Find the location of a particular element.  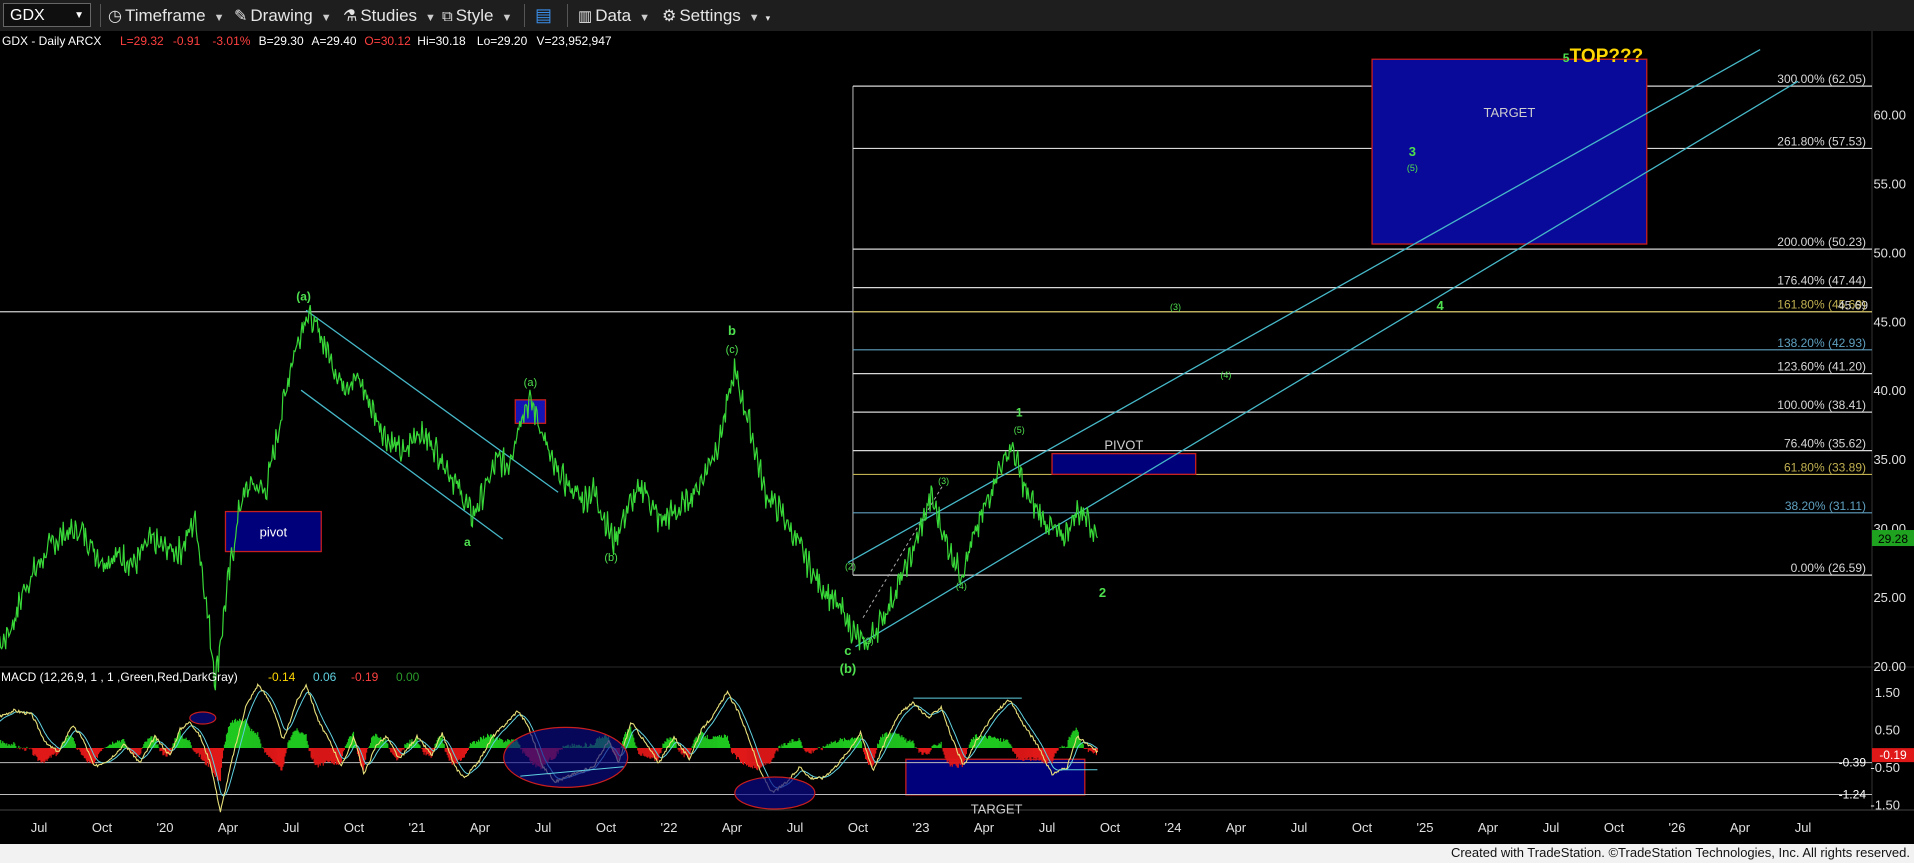

settings-menu: ⚙ Settings ▼ ▾ is located at coordinates (716, 15).